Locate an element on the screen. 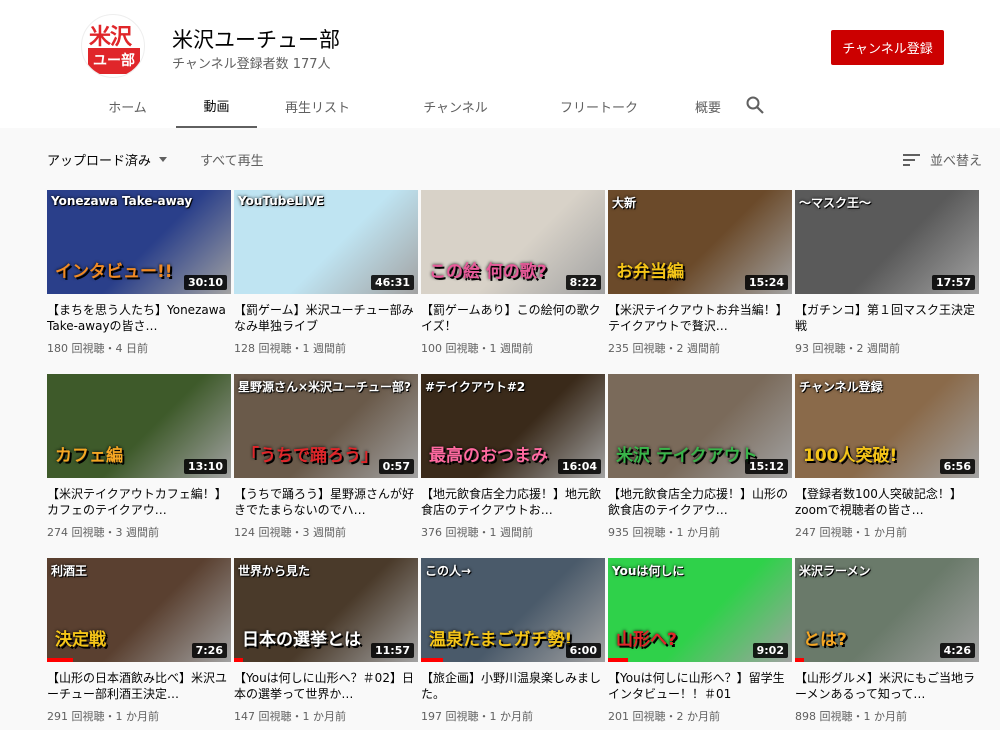 The height and width of the screenshot is (730, 1000). search-icon is located at coordinates (755, 105).